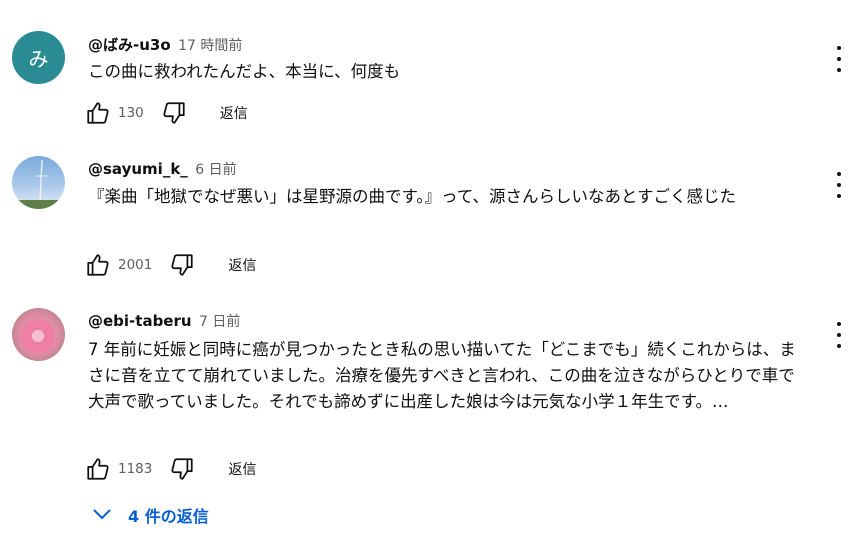  Describe the element at coordinates (219, 322) in the screenshot. I see `timestamp: 7 日前` at that location.